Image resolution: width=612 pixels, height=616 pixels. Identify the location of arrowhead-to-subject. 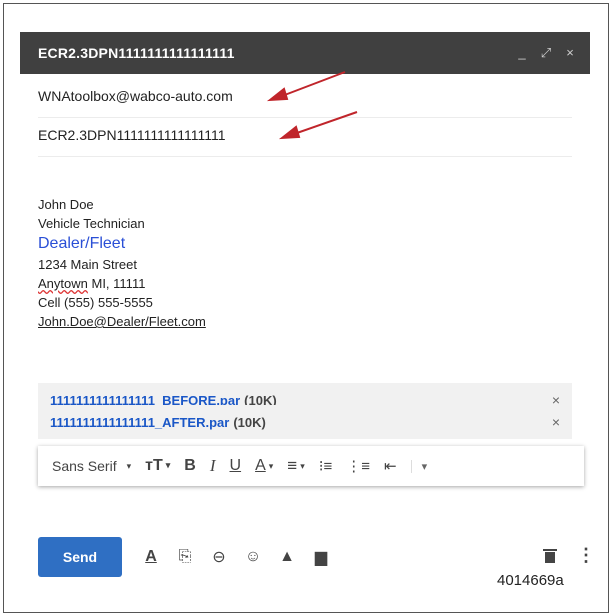
(289, 132).